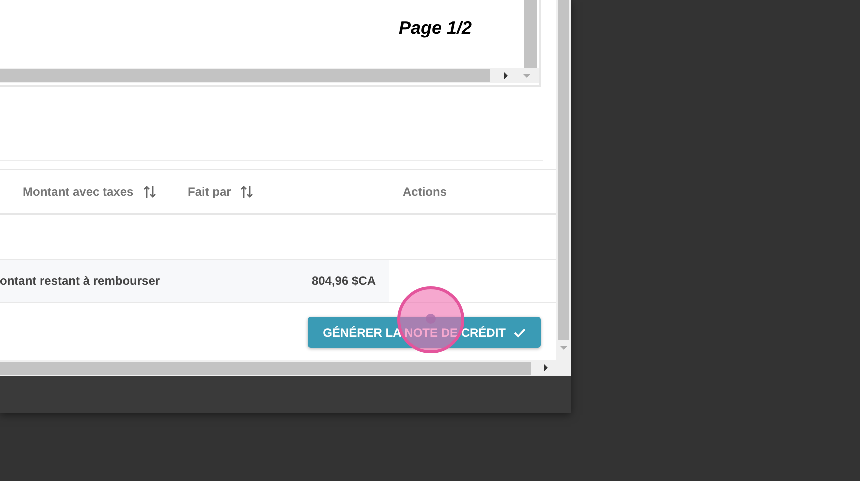 The height and width of the screenshot is (481, 860). Describe the element at coordinates (344, 281) in the screenshot. I see `summary-amount: 804,96 $CA` at that location.